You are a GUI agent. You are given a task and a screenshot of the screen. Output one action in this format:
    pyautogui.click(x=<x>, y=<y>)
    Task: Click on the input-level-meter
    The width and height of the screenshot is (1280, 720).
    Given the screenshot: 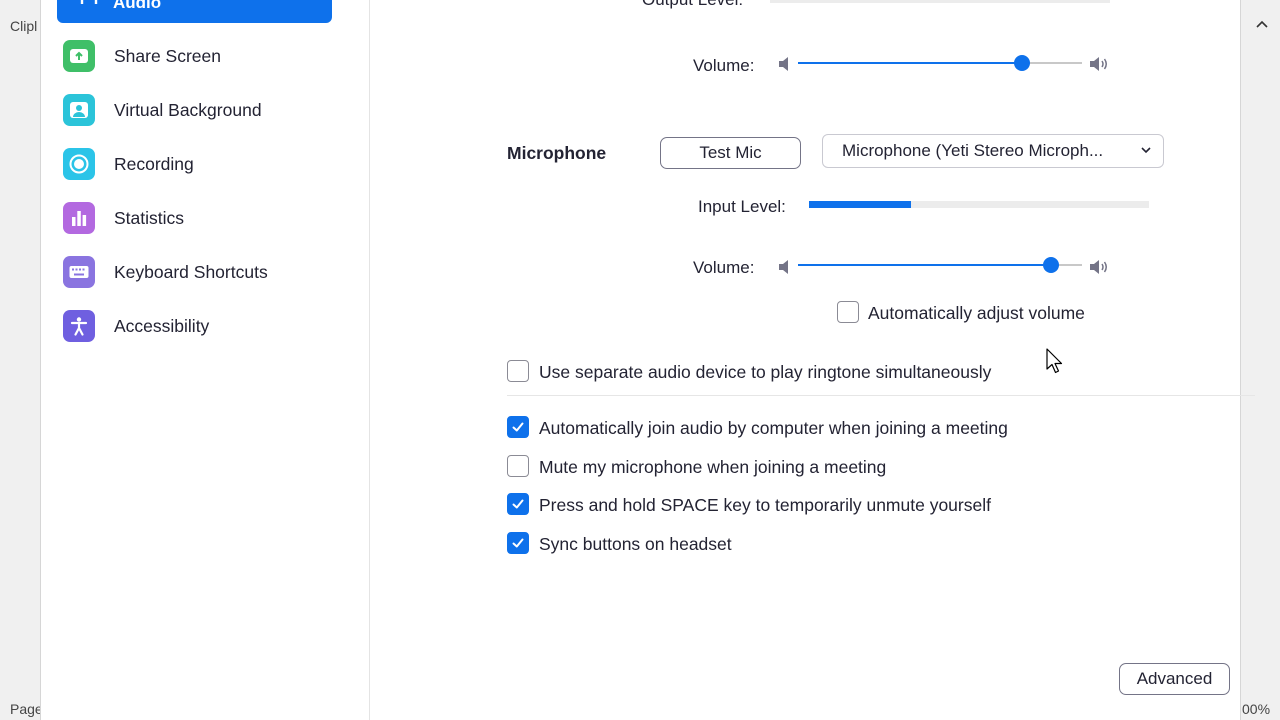 What is the action you would take?
    pyautogui.click(x=979, y=204)
    